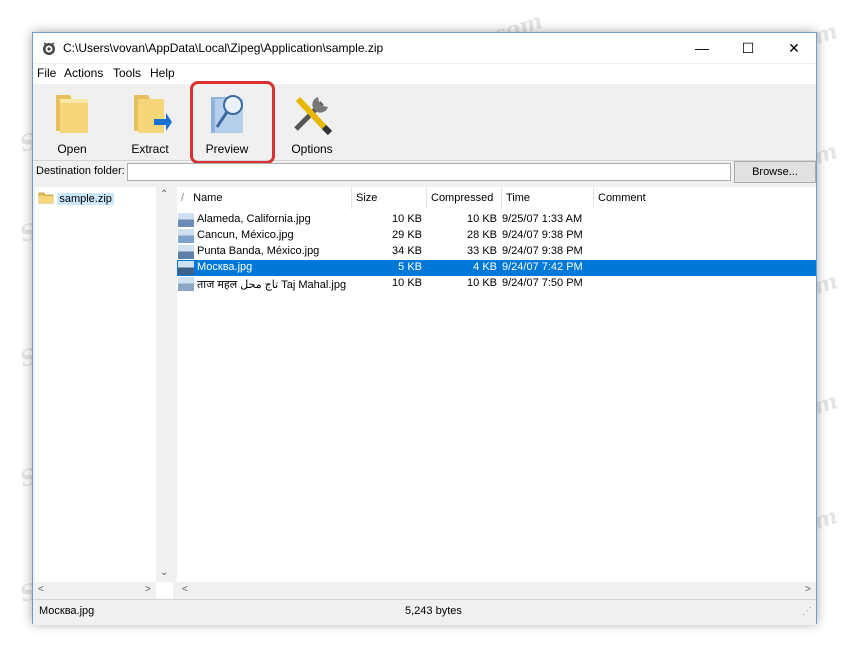 The width and height of the screenshot is (850, 657). What do you see at coordinates (104, 393) in the screenshot?
I see `folder-tree: sample.zip` at bounding box center [104, 393].